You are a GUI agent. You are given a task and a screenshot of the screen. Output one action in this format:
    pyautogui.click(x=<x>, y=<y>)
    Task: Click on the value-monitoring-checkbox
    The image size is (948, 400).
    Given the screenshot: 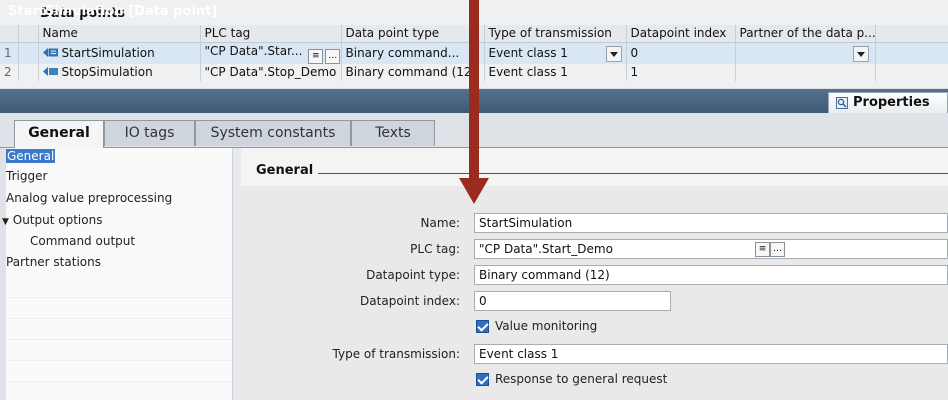 What is the action you would take?
    pyautogui.click(x=482, y=326)
    